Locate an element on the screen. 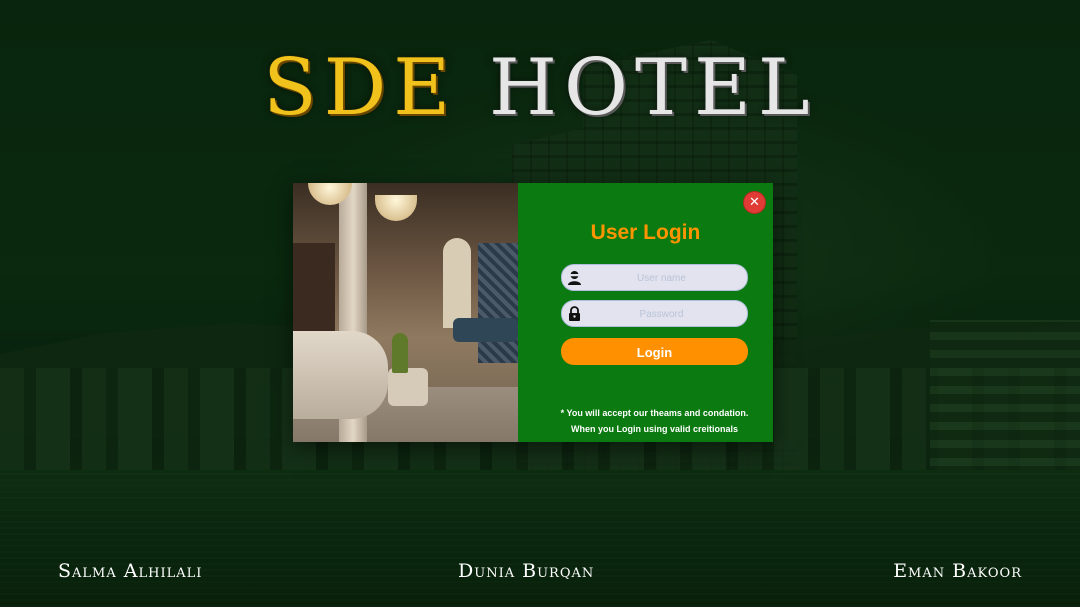 This screenshot has width=1080, height=607. password-input is located at coordinates (661, 314).